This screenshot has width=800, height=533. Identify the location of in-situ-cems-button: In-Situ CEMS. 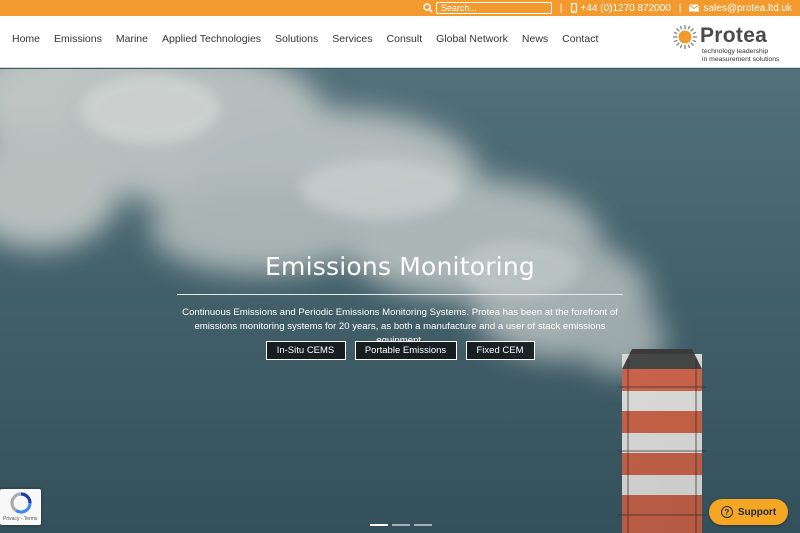
(305, 350).